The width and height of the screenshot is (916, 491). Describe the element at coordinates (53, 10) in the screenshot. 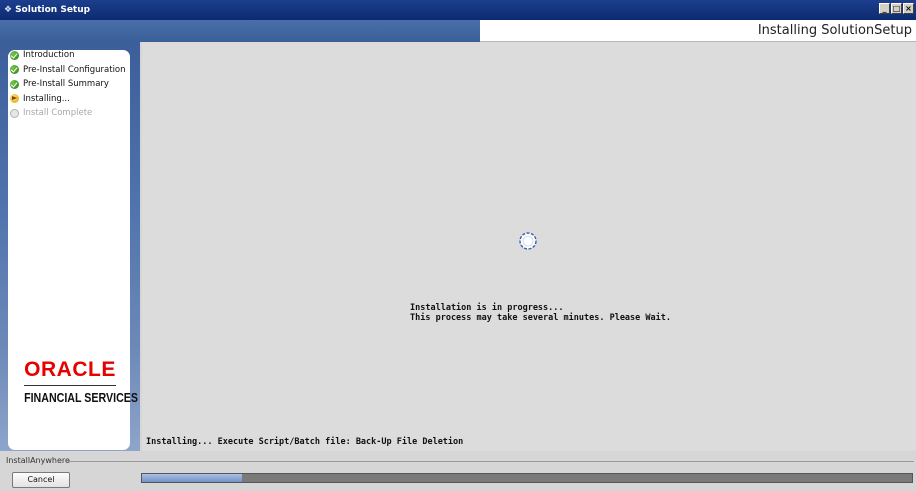

I see `window-title: Solution Setup` at that location.